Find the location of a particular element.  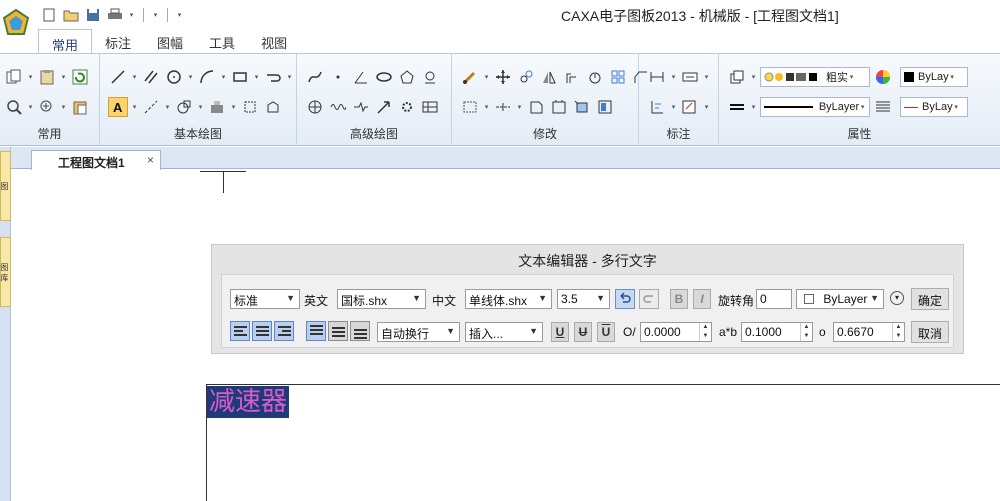

wave-line-icon is located at coordinates (338, 107).